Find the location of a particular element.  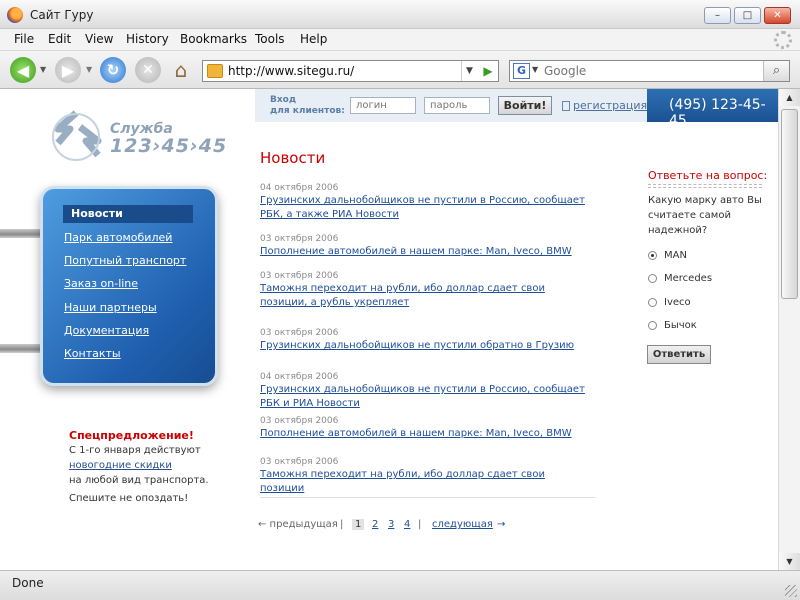

back-history-dropdown-icon: ▼ is located at coordinates (43, 69).